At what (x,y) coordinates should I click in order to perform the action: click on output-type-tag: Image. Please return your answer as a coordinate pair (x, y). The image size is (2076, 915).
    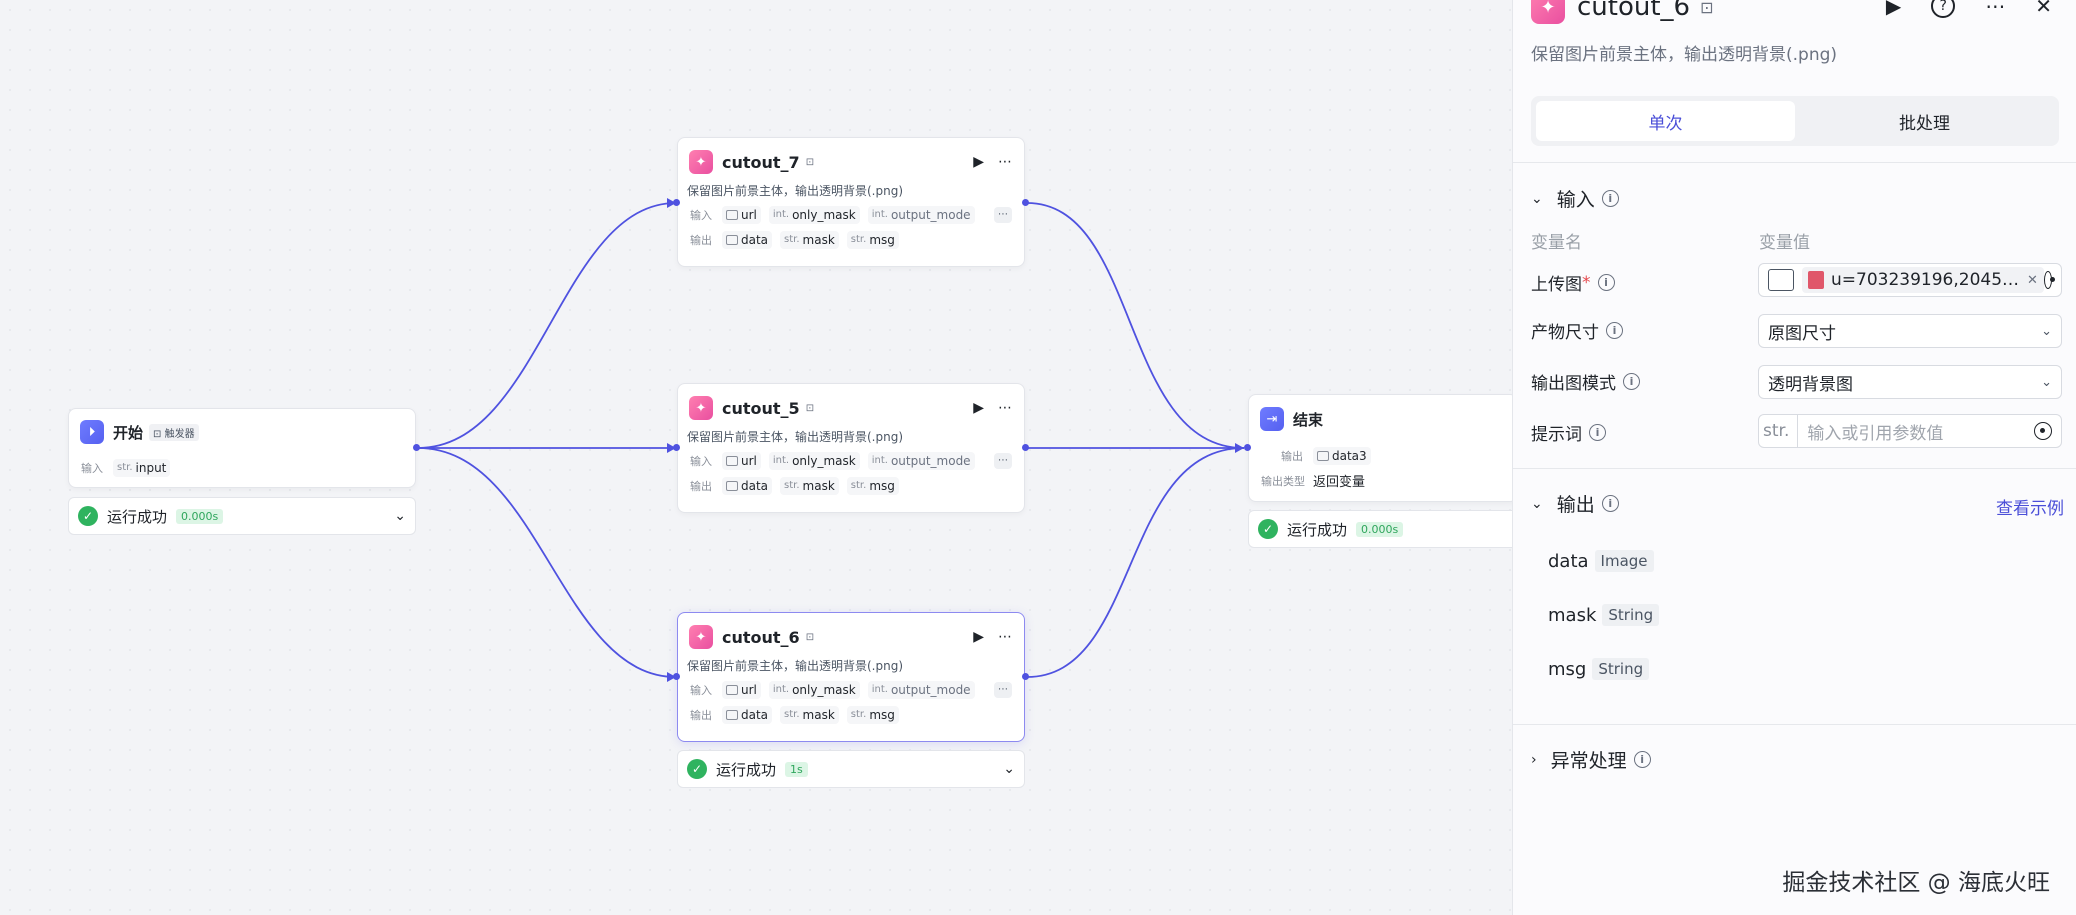
    Looking at the image, I should click on (1624, 561).